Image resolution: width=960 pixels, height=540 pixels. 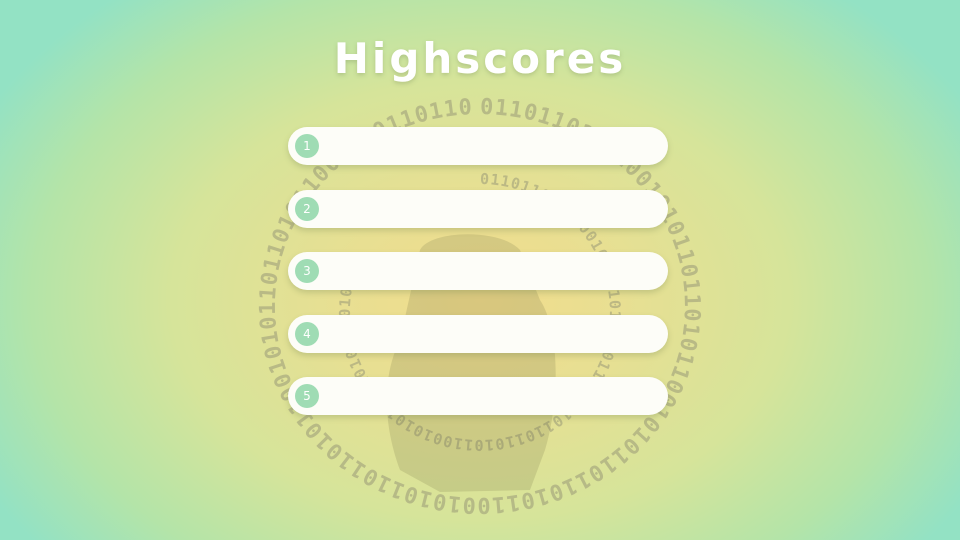 What do you see at coordinates (478, 271) in the screenshot?
I see `highscore-row: 3` at bounding box center [478, 271].